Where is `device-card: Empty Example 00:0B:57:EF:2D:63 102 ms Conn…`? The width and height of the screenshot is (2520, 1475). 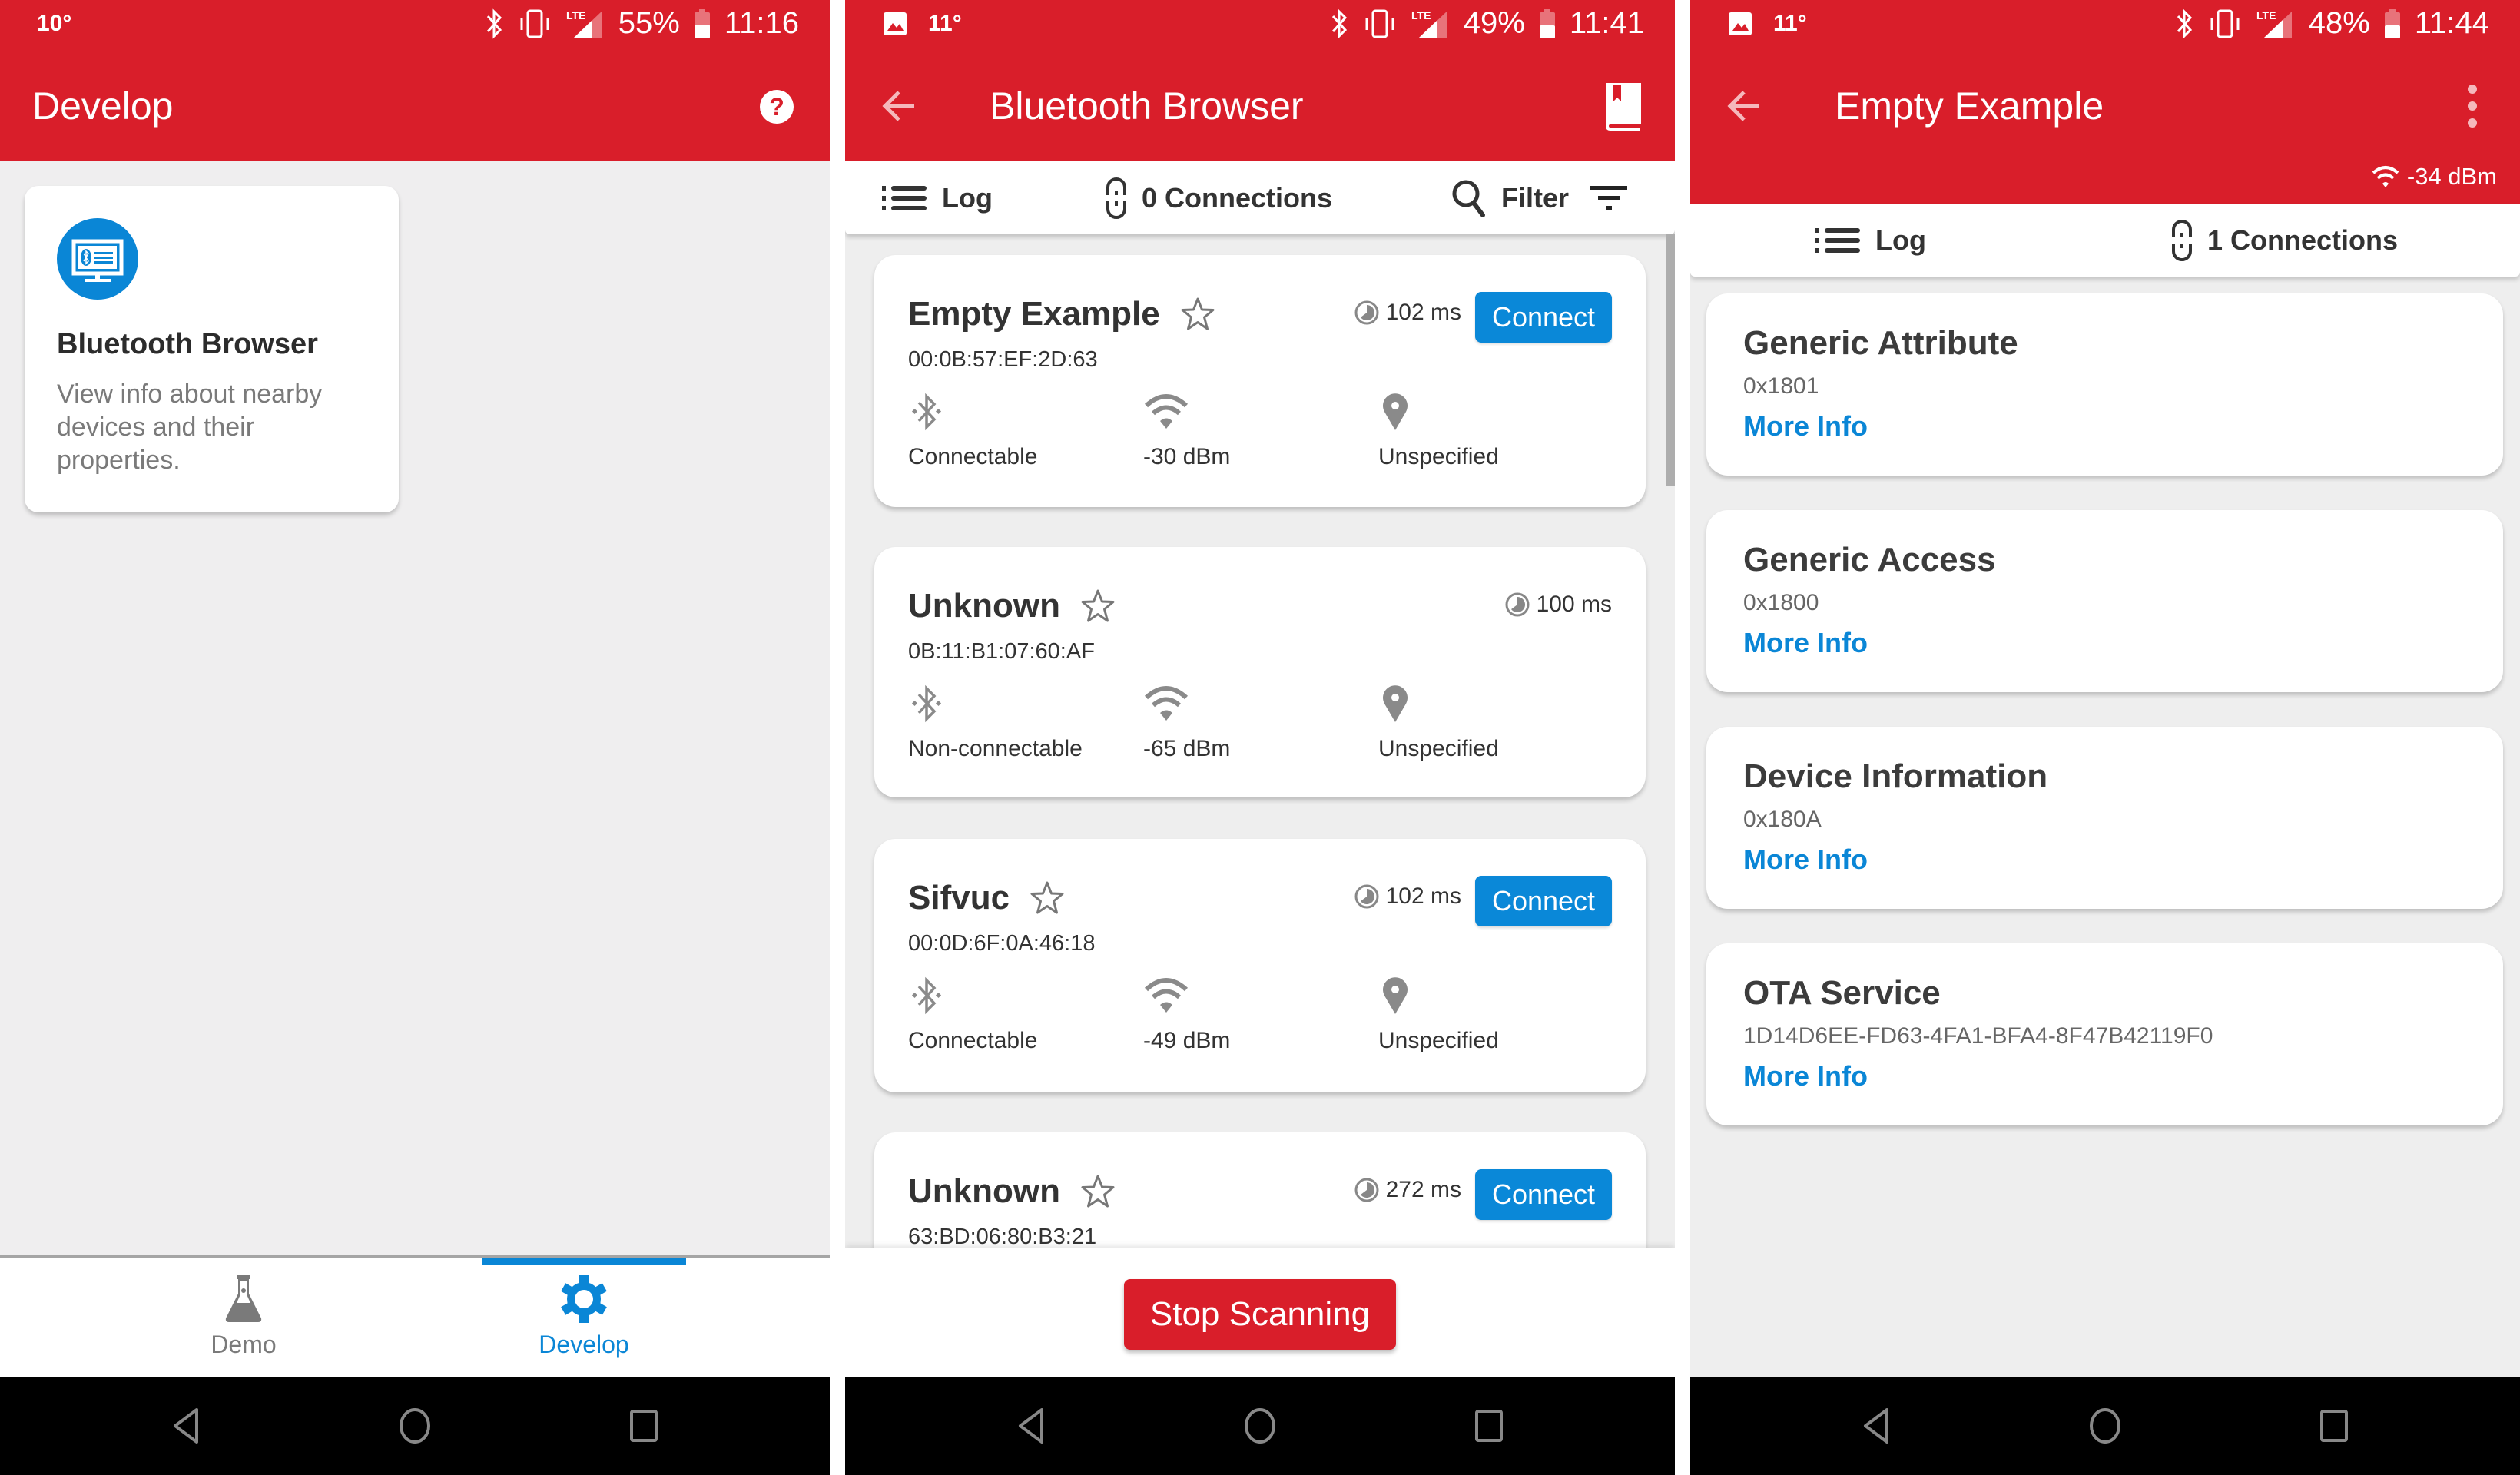
device-card: Empty Example 00:0B:57:EF:2D:63 102 ms Conn… is located at coordinates (1260, 381).